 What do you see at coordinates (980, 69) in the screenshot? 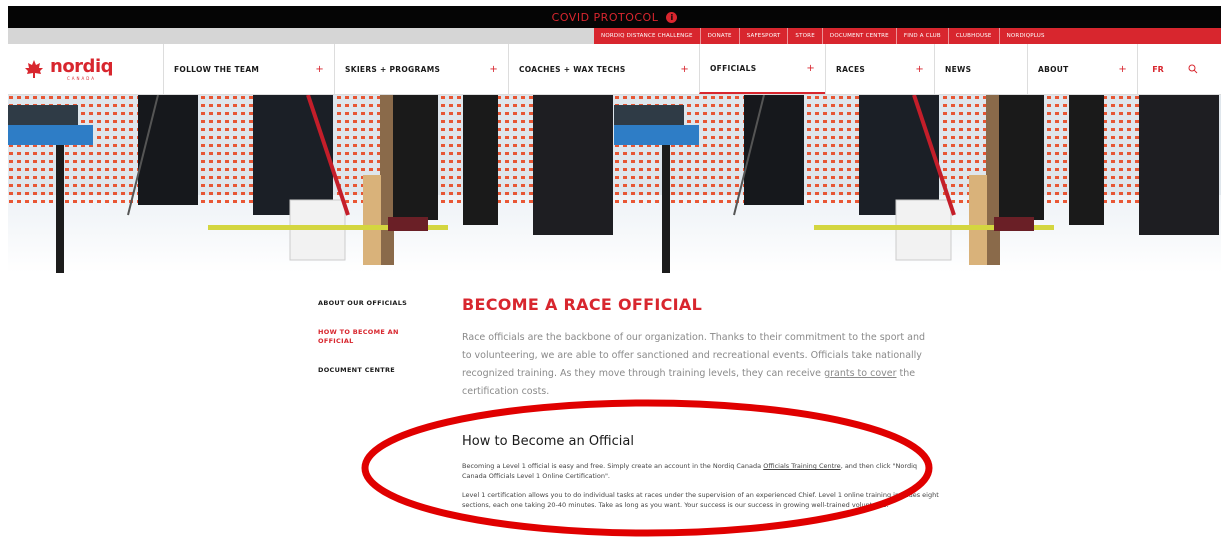
I see `nav-news: NEWS` at bounding box center [980, 69].